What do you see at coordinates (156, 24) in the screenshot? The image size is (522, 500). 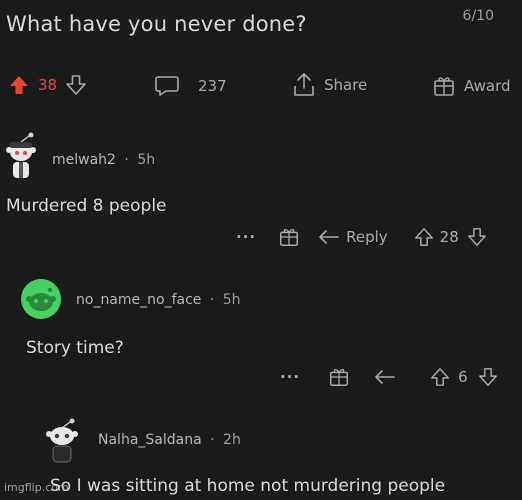 I see `post-title: What have you never done?` at bounding box center [156, 24].